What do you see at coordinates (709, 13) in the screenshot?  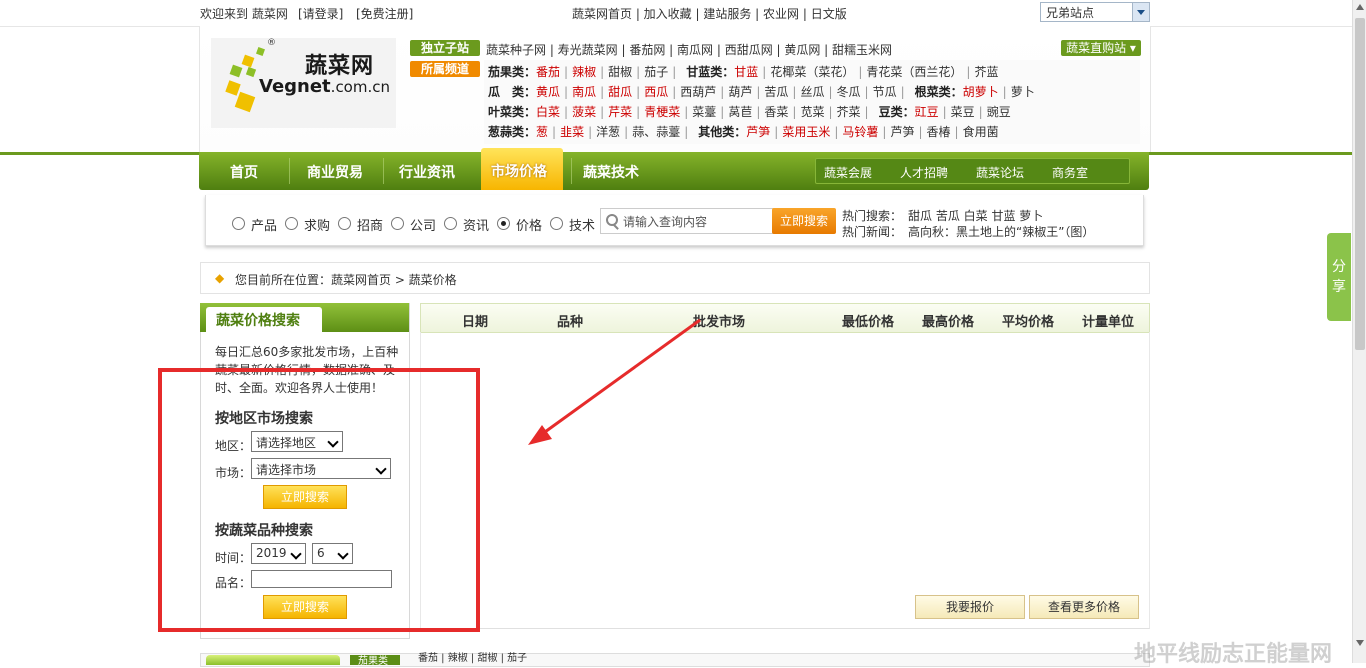 I see `top-links: 蔬菜网首页 | 加入收藏 | 建站服务 | 农业网 | 日文版` at bounding box center [709, 13].